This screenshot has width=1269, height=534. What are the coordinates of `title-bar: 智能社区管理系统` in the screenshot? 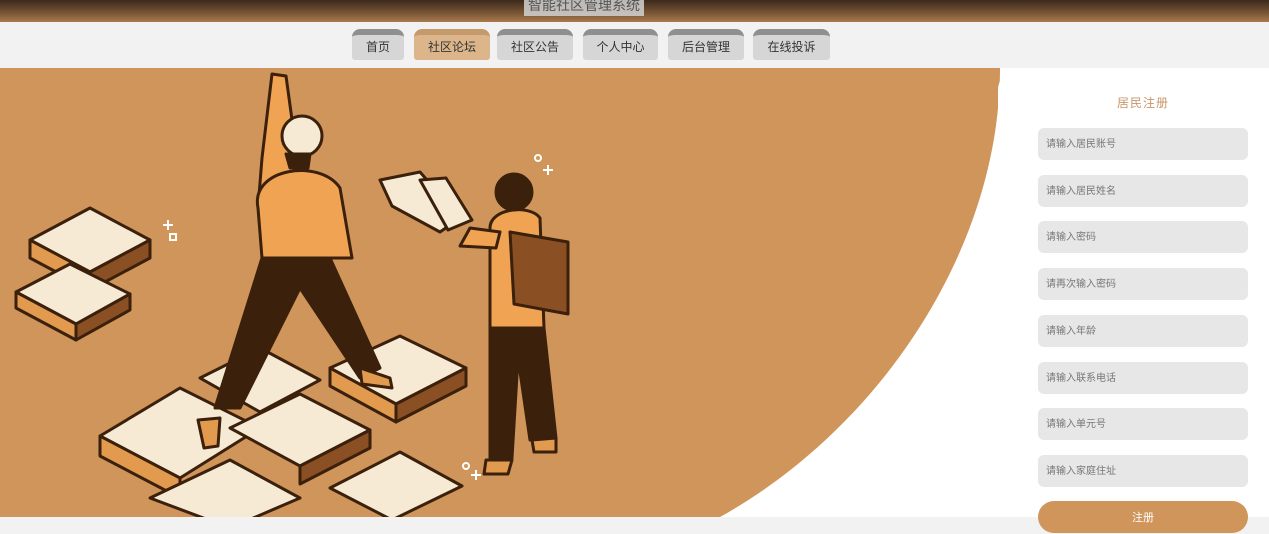 It's located at (634, 11).